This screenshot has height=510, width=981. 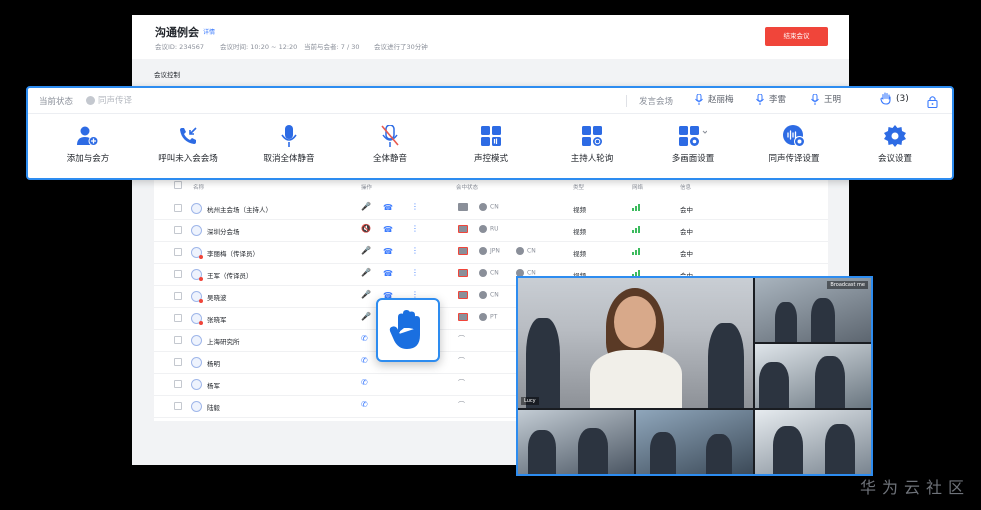 I want to click on participant-name: 吴晓波, so click(x=217, y=298).